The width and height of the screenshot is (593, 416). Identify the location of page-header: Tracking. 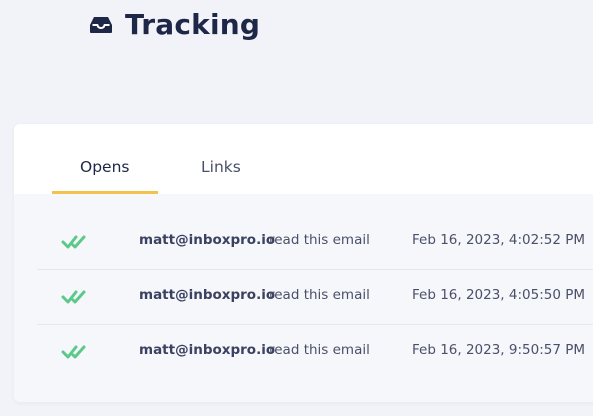
(174, 24).